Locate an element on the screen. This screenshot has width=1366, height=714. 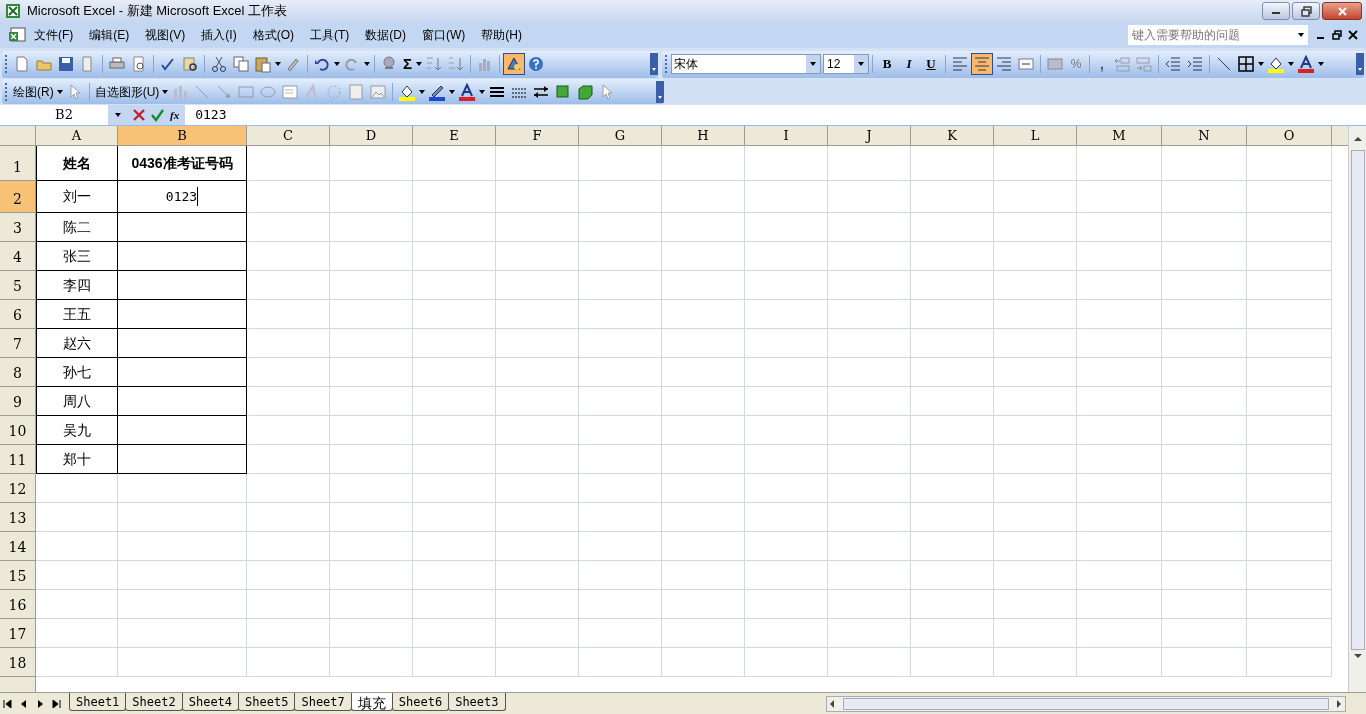
new-document-icon is located at coordinates (22, 64).